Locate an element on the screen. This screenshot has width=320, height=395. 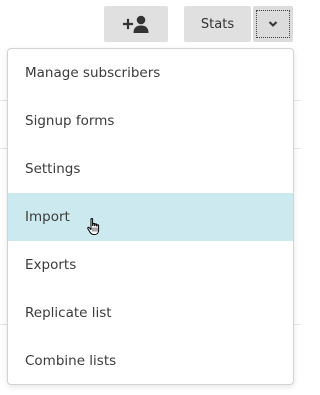
menu-item-label: Signup forms is located at coordinates (70, 121).